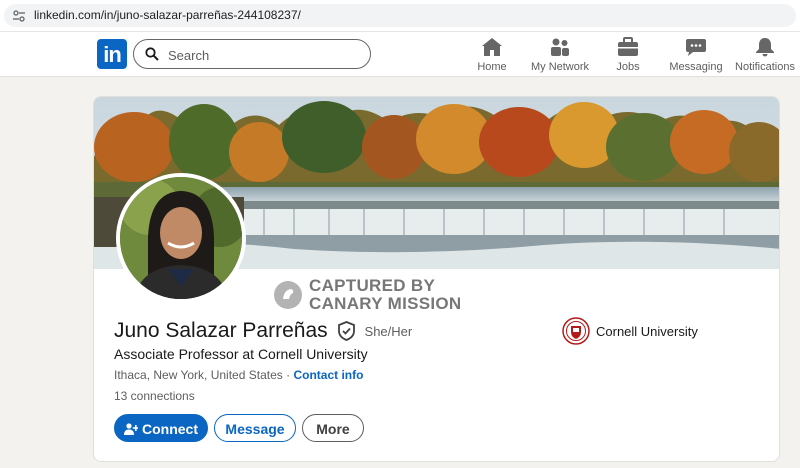  What do you see at coordinates (560, 47) in the screenshot?
I see `network-icon` at bounding box center [560, 47].